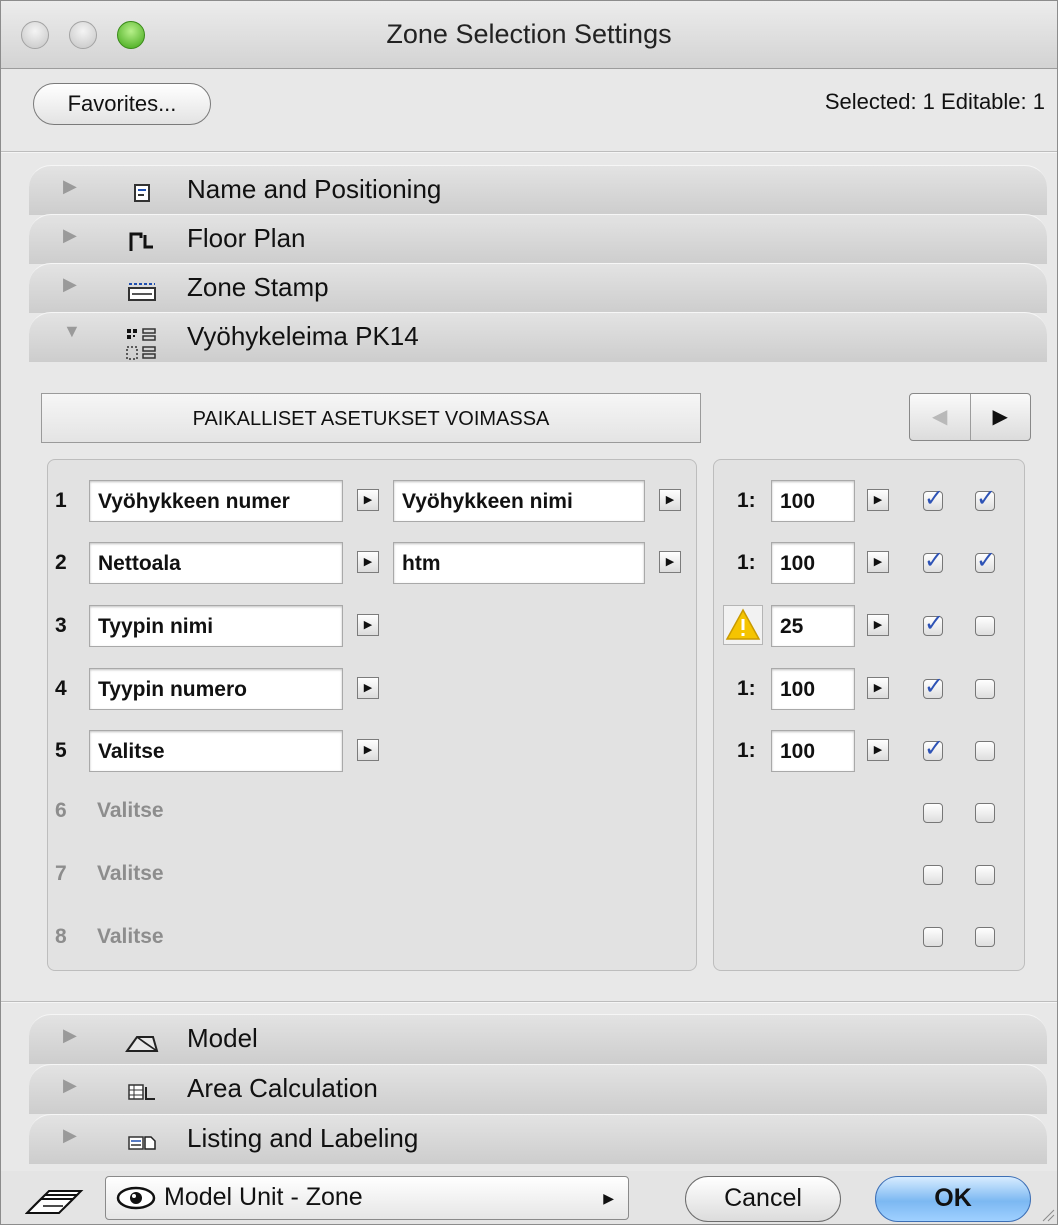 The height and width of the screenshot is (1225, 1058). I want to click on row-2-scale-menu-arrow: ▶, so click(878, 562).